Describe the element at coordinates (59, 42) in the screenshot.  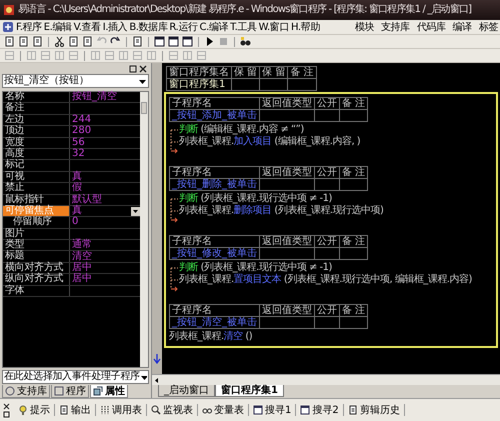
I see `cut-icon` at that location.